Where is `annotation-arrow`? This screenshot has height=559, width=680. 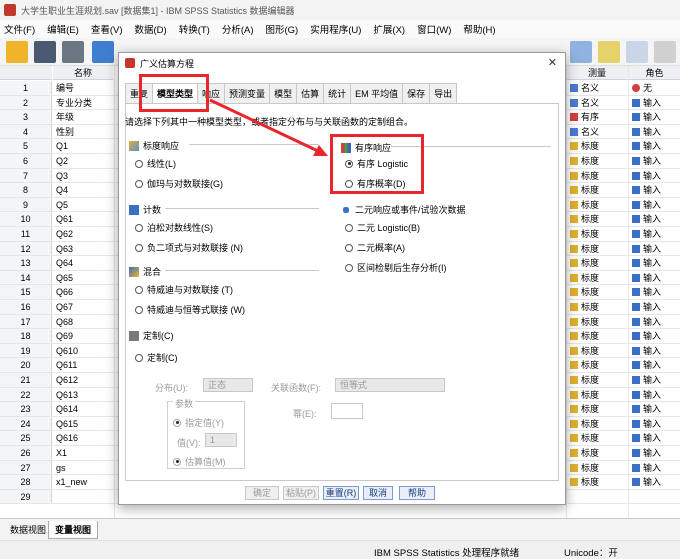
annotation-arrow is located at coordinates (268, 127).